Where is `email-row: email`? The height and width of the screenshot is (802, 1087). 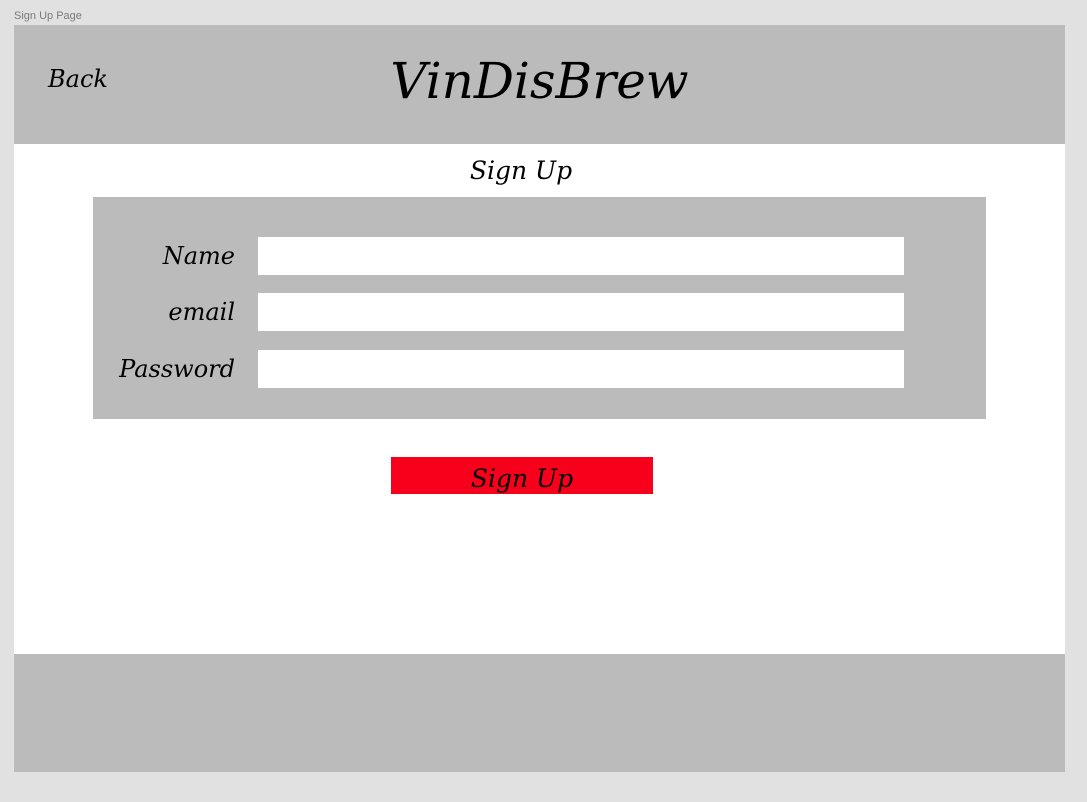
email-row: email is located at coordinates (539, 312).